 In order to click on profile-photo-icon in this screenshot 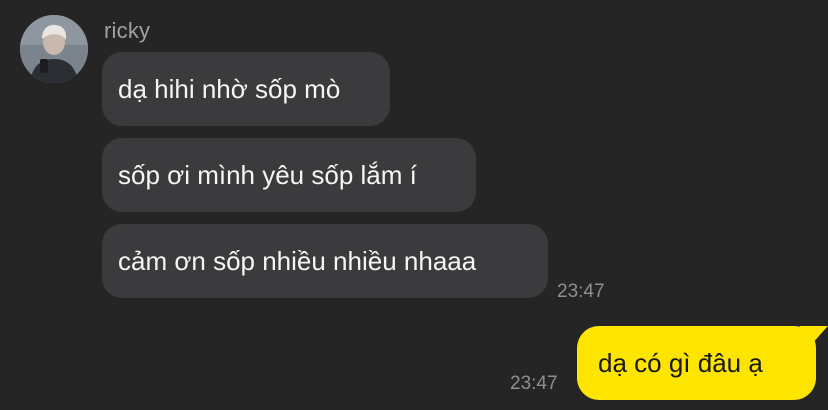, I will do `click(54, 49)`.